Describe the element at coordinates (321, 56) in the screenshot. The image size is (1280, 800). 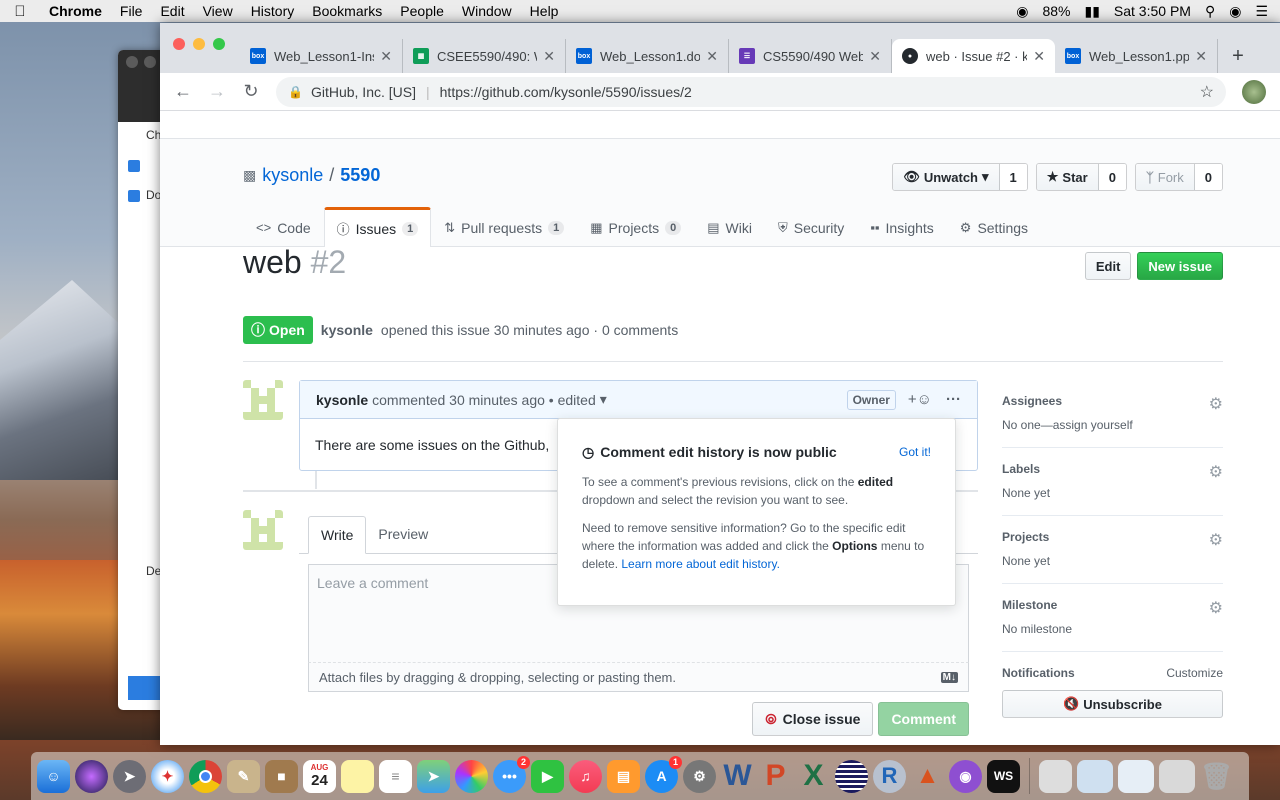
I see `tab-web-lesson1-ins: box Web_Lesson1-Ins ✕` at that location.